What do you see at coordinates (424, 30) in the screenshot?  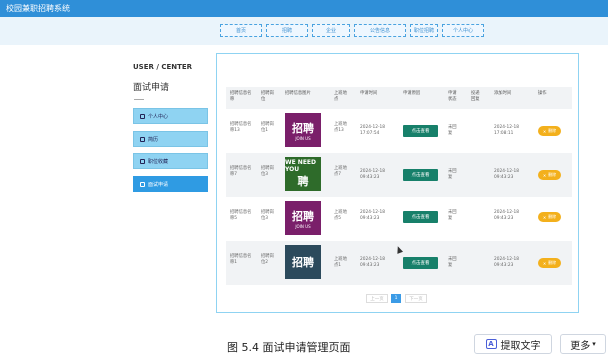 I see `nav-jobs: 职位招聘` at bounding box center [424, 30].